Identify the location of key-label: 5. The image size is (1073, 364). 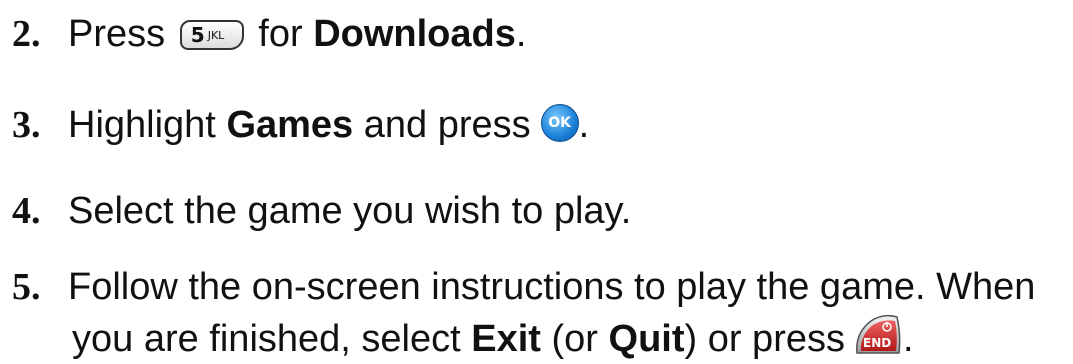
(197, 35).